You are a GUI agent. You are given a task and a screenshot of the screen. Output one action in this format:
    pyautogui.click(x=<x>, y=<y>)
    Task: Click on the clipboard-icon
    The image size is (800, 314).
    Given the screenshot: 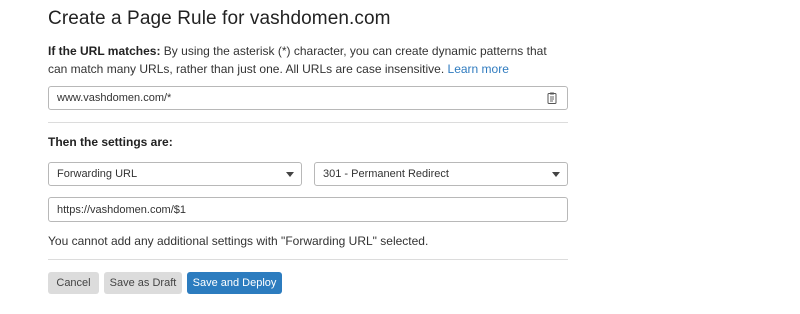 What is the action you would take?
    pyautogui.click(x=552, y=98)
    